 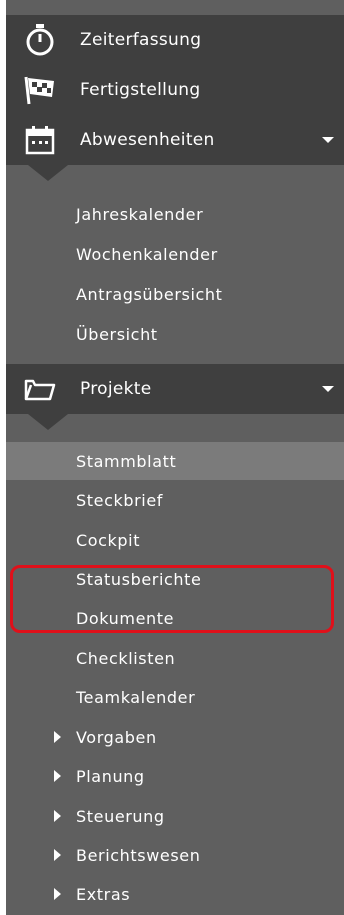 What do you see at coordinates (141, 40) in the screenshot?
I see `nav-label: Zeiterfassung` at bounding box center [141, 40].